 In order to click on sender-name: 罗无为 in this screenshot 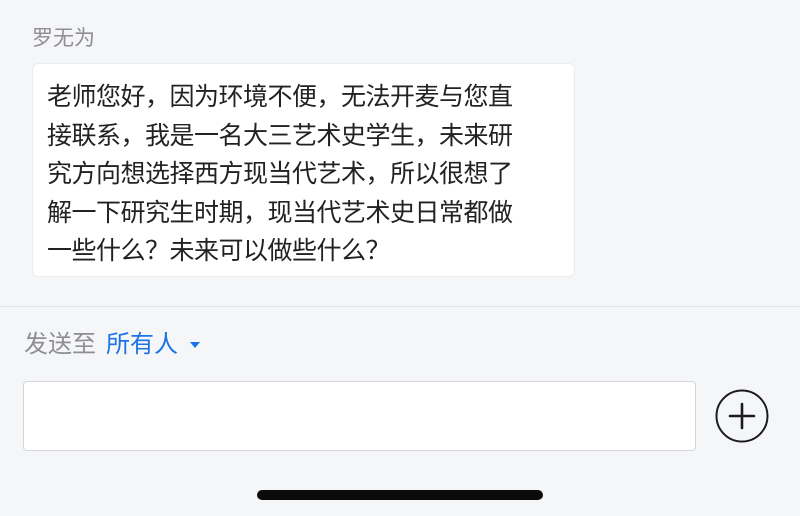, I will do `click(63, 38)`.